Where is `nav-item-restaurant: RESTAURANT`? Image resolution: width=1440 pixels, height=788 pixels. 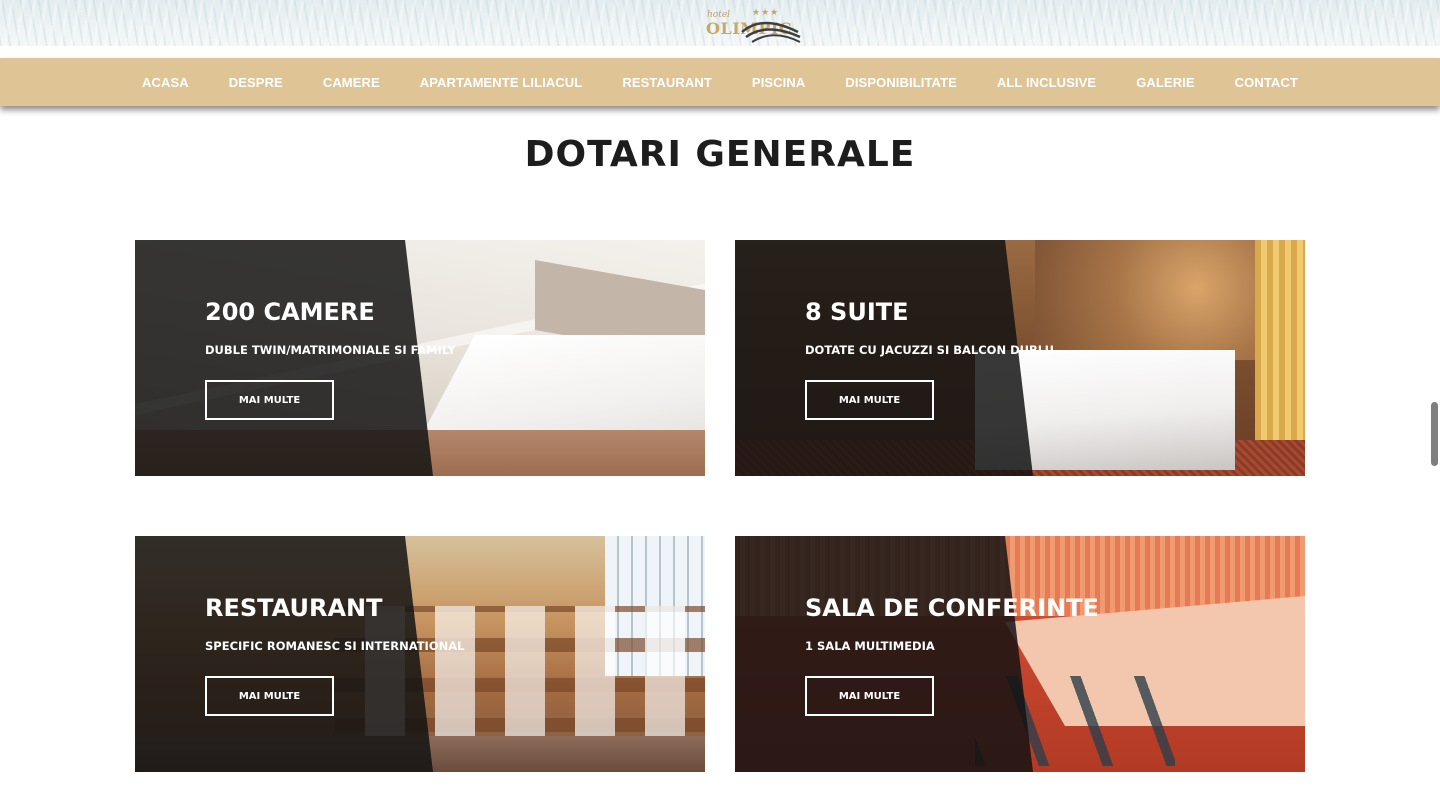 nav-item-restaurant: RESTAURANT is located at coordinates (667, 82).